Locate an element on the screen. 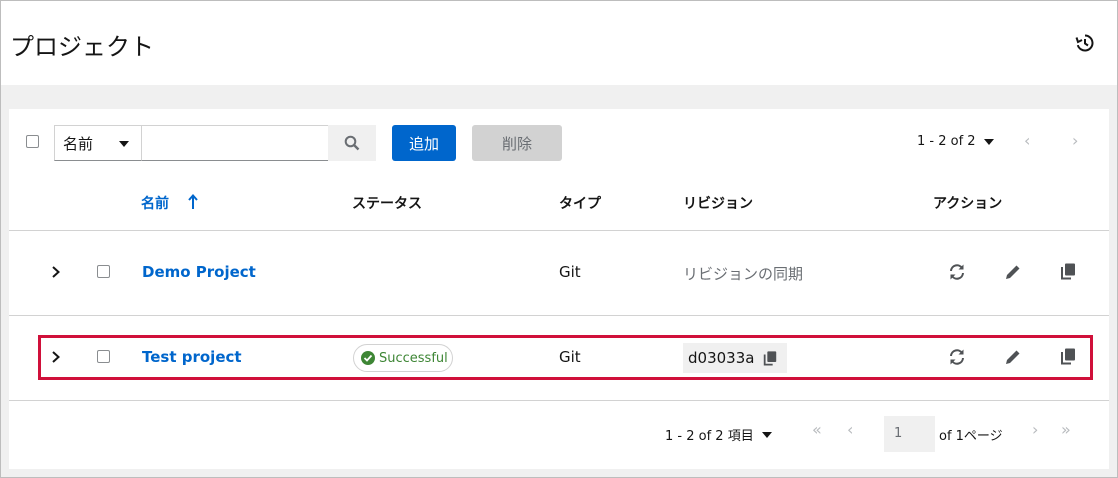  last-page-icon: » is located at coordinates (1066, 429).